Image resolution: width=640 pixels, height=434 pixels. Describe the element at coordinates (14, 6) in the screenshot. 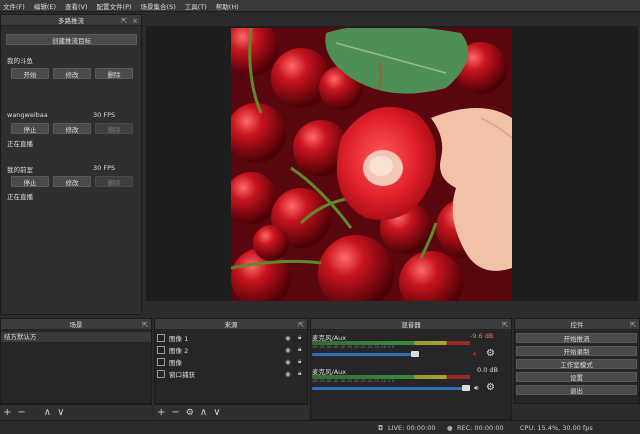

I see `menu-file: 文件(F)` at that location.